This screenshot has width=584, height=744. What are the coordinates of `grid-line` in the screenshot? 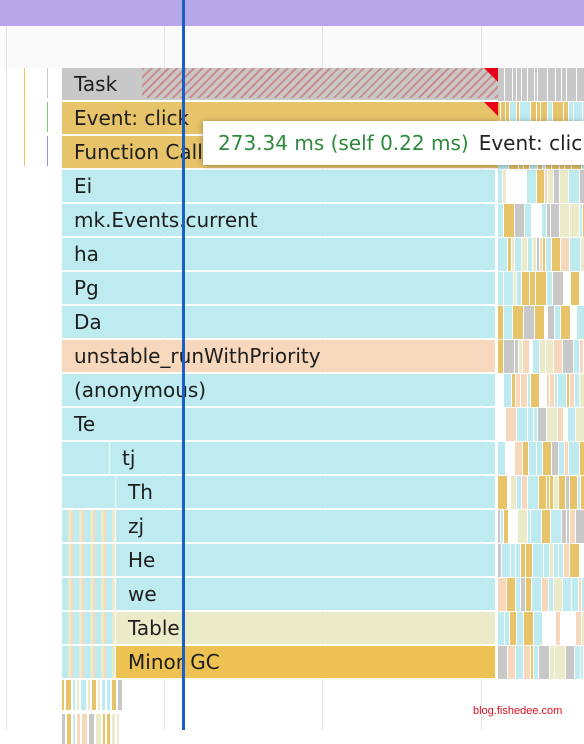 It's located at (6, 378).